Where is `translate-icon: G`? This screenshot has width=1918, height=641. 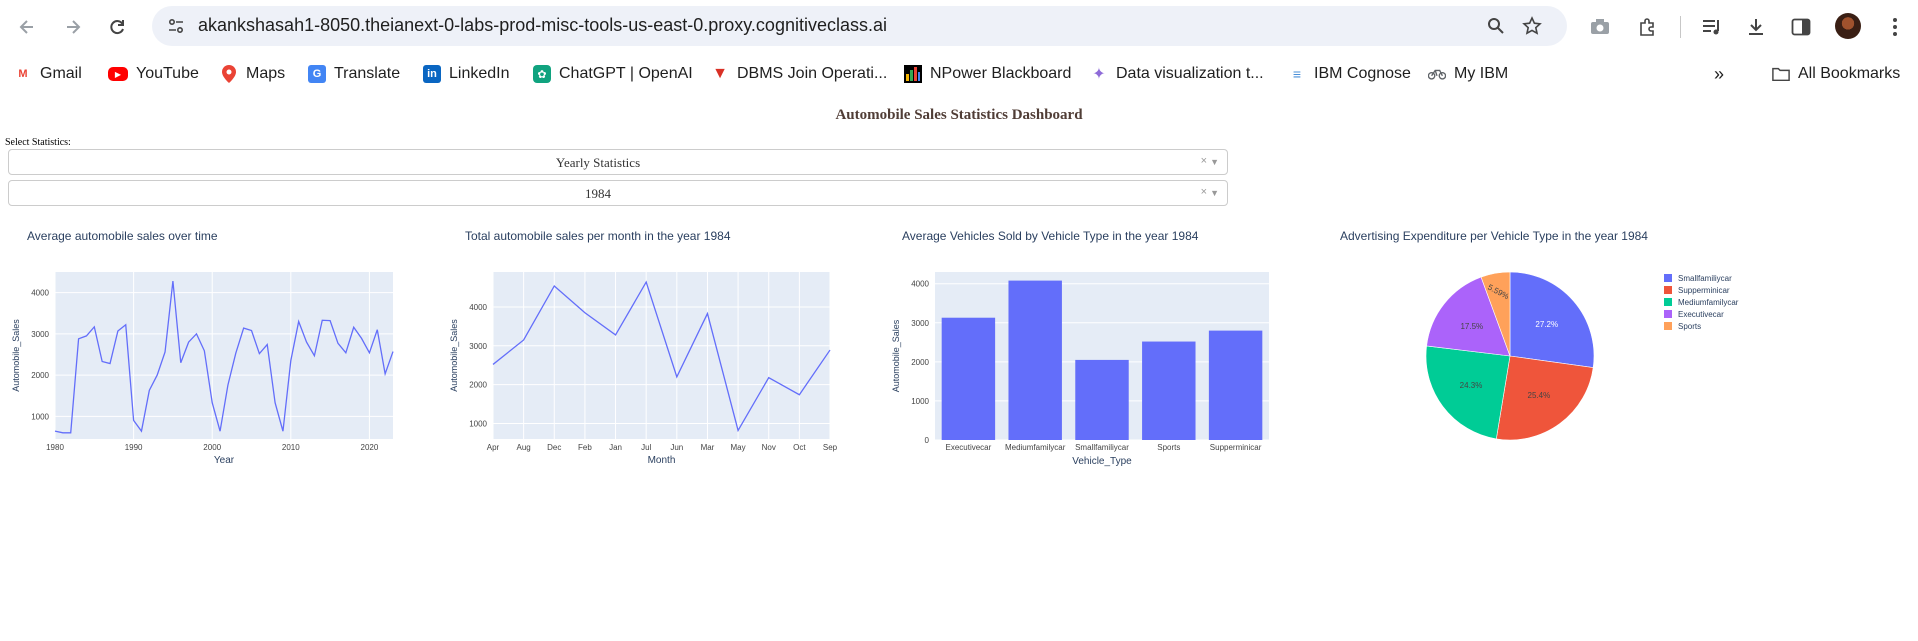
translate-icon: G is located at coordinates (317, 74).